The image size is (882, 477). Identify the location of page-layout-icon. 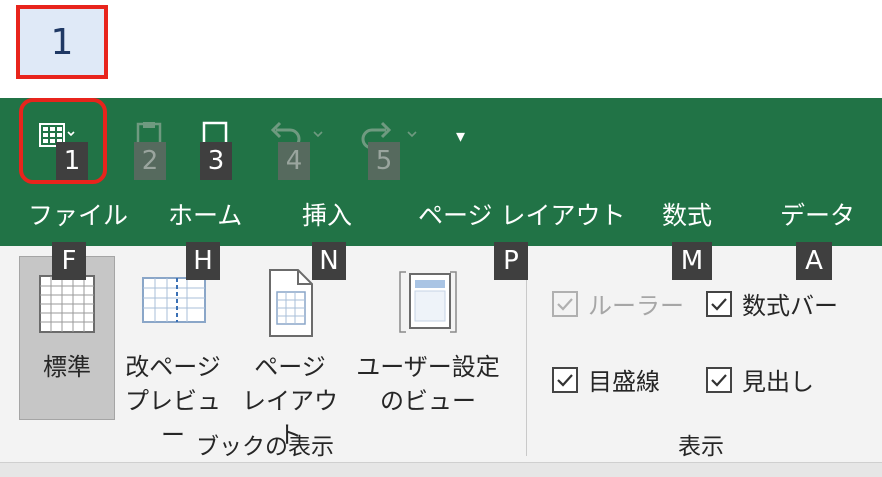
(291, 303).